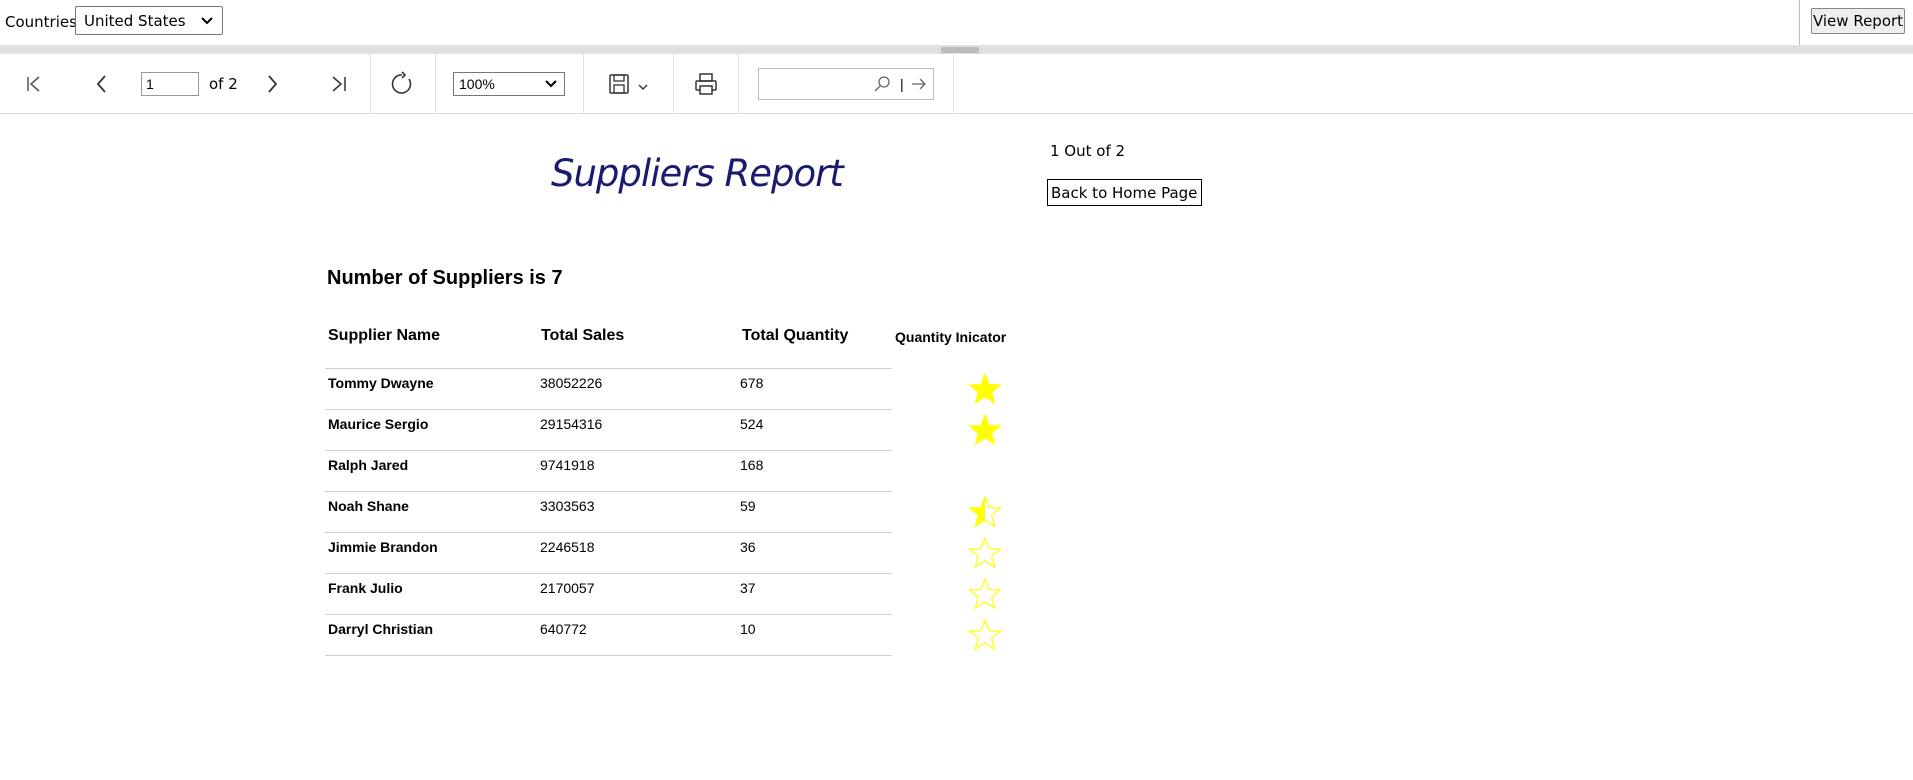  Describe the element at coordinates (795, 335) in the screenshot. I see `column-header-total-quantity: Total Quantity` at that location.